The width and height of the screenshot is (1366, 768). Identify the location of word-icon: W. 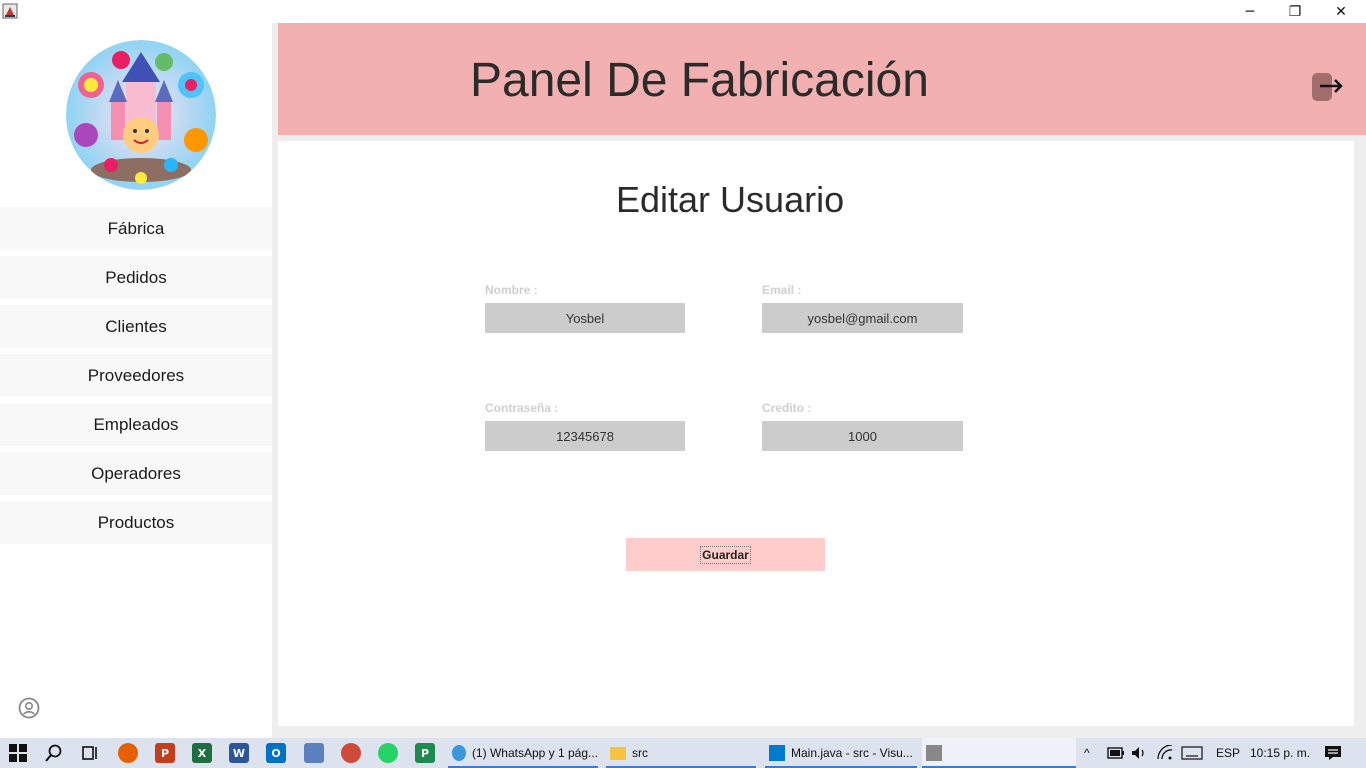
(239, 753).